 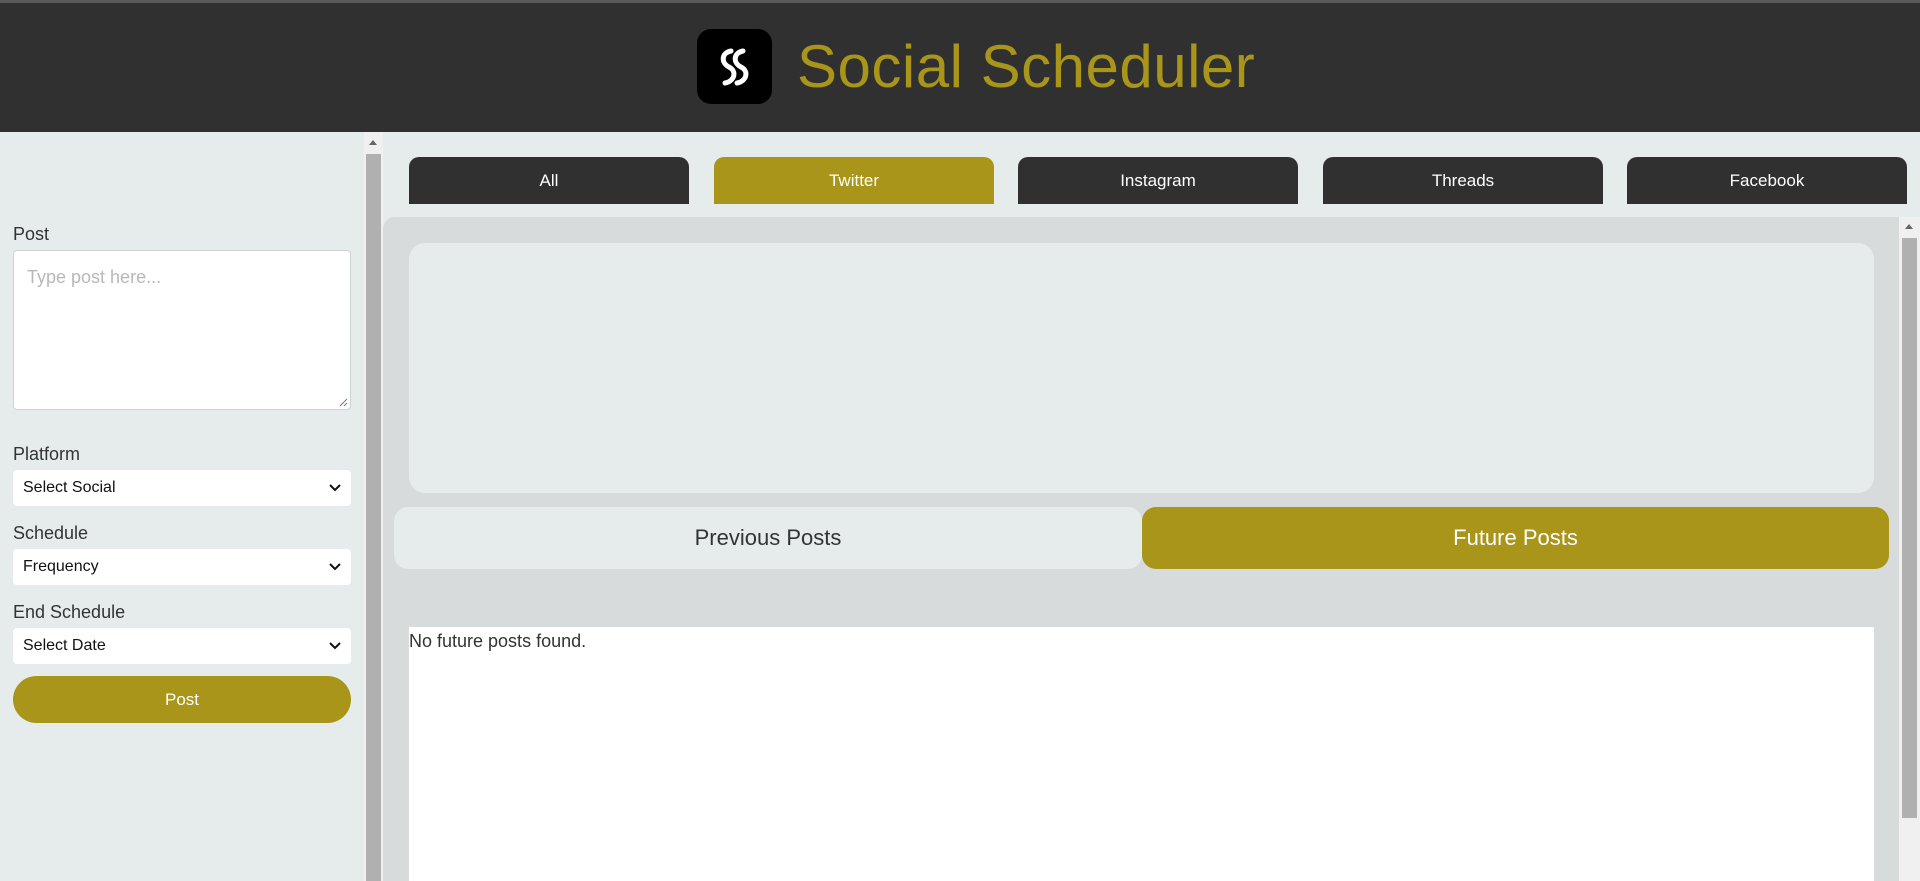 I want to click on end-schedule-label: End Schedule, so click(x=69, y=612).